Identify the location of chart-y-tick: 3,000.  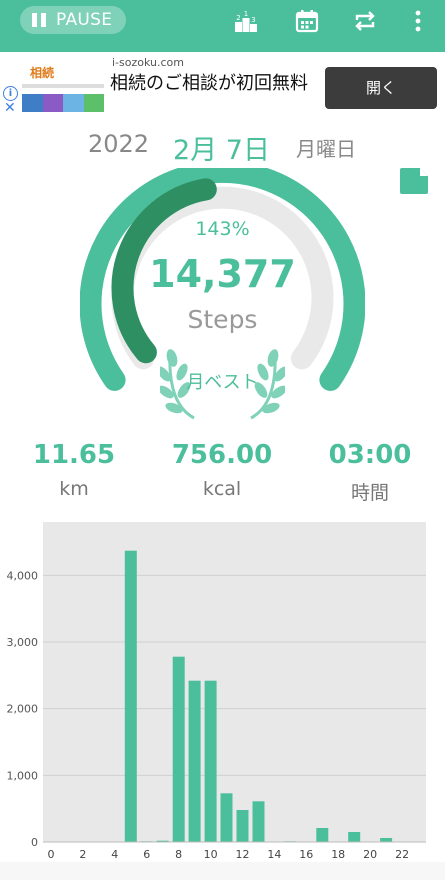
(23, 642).